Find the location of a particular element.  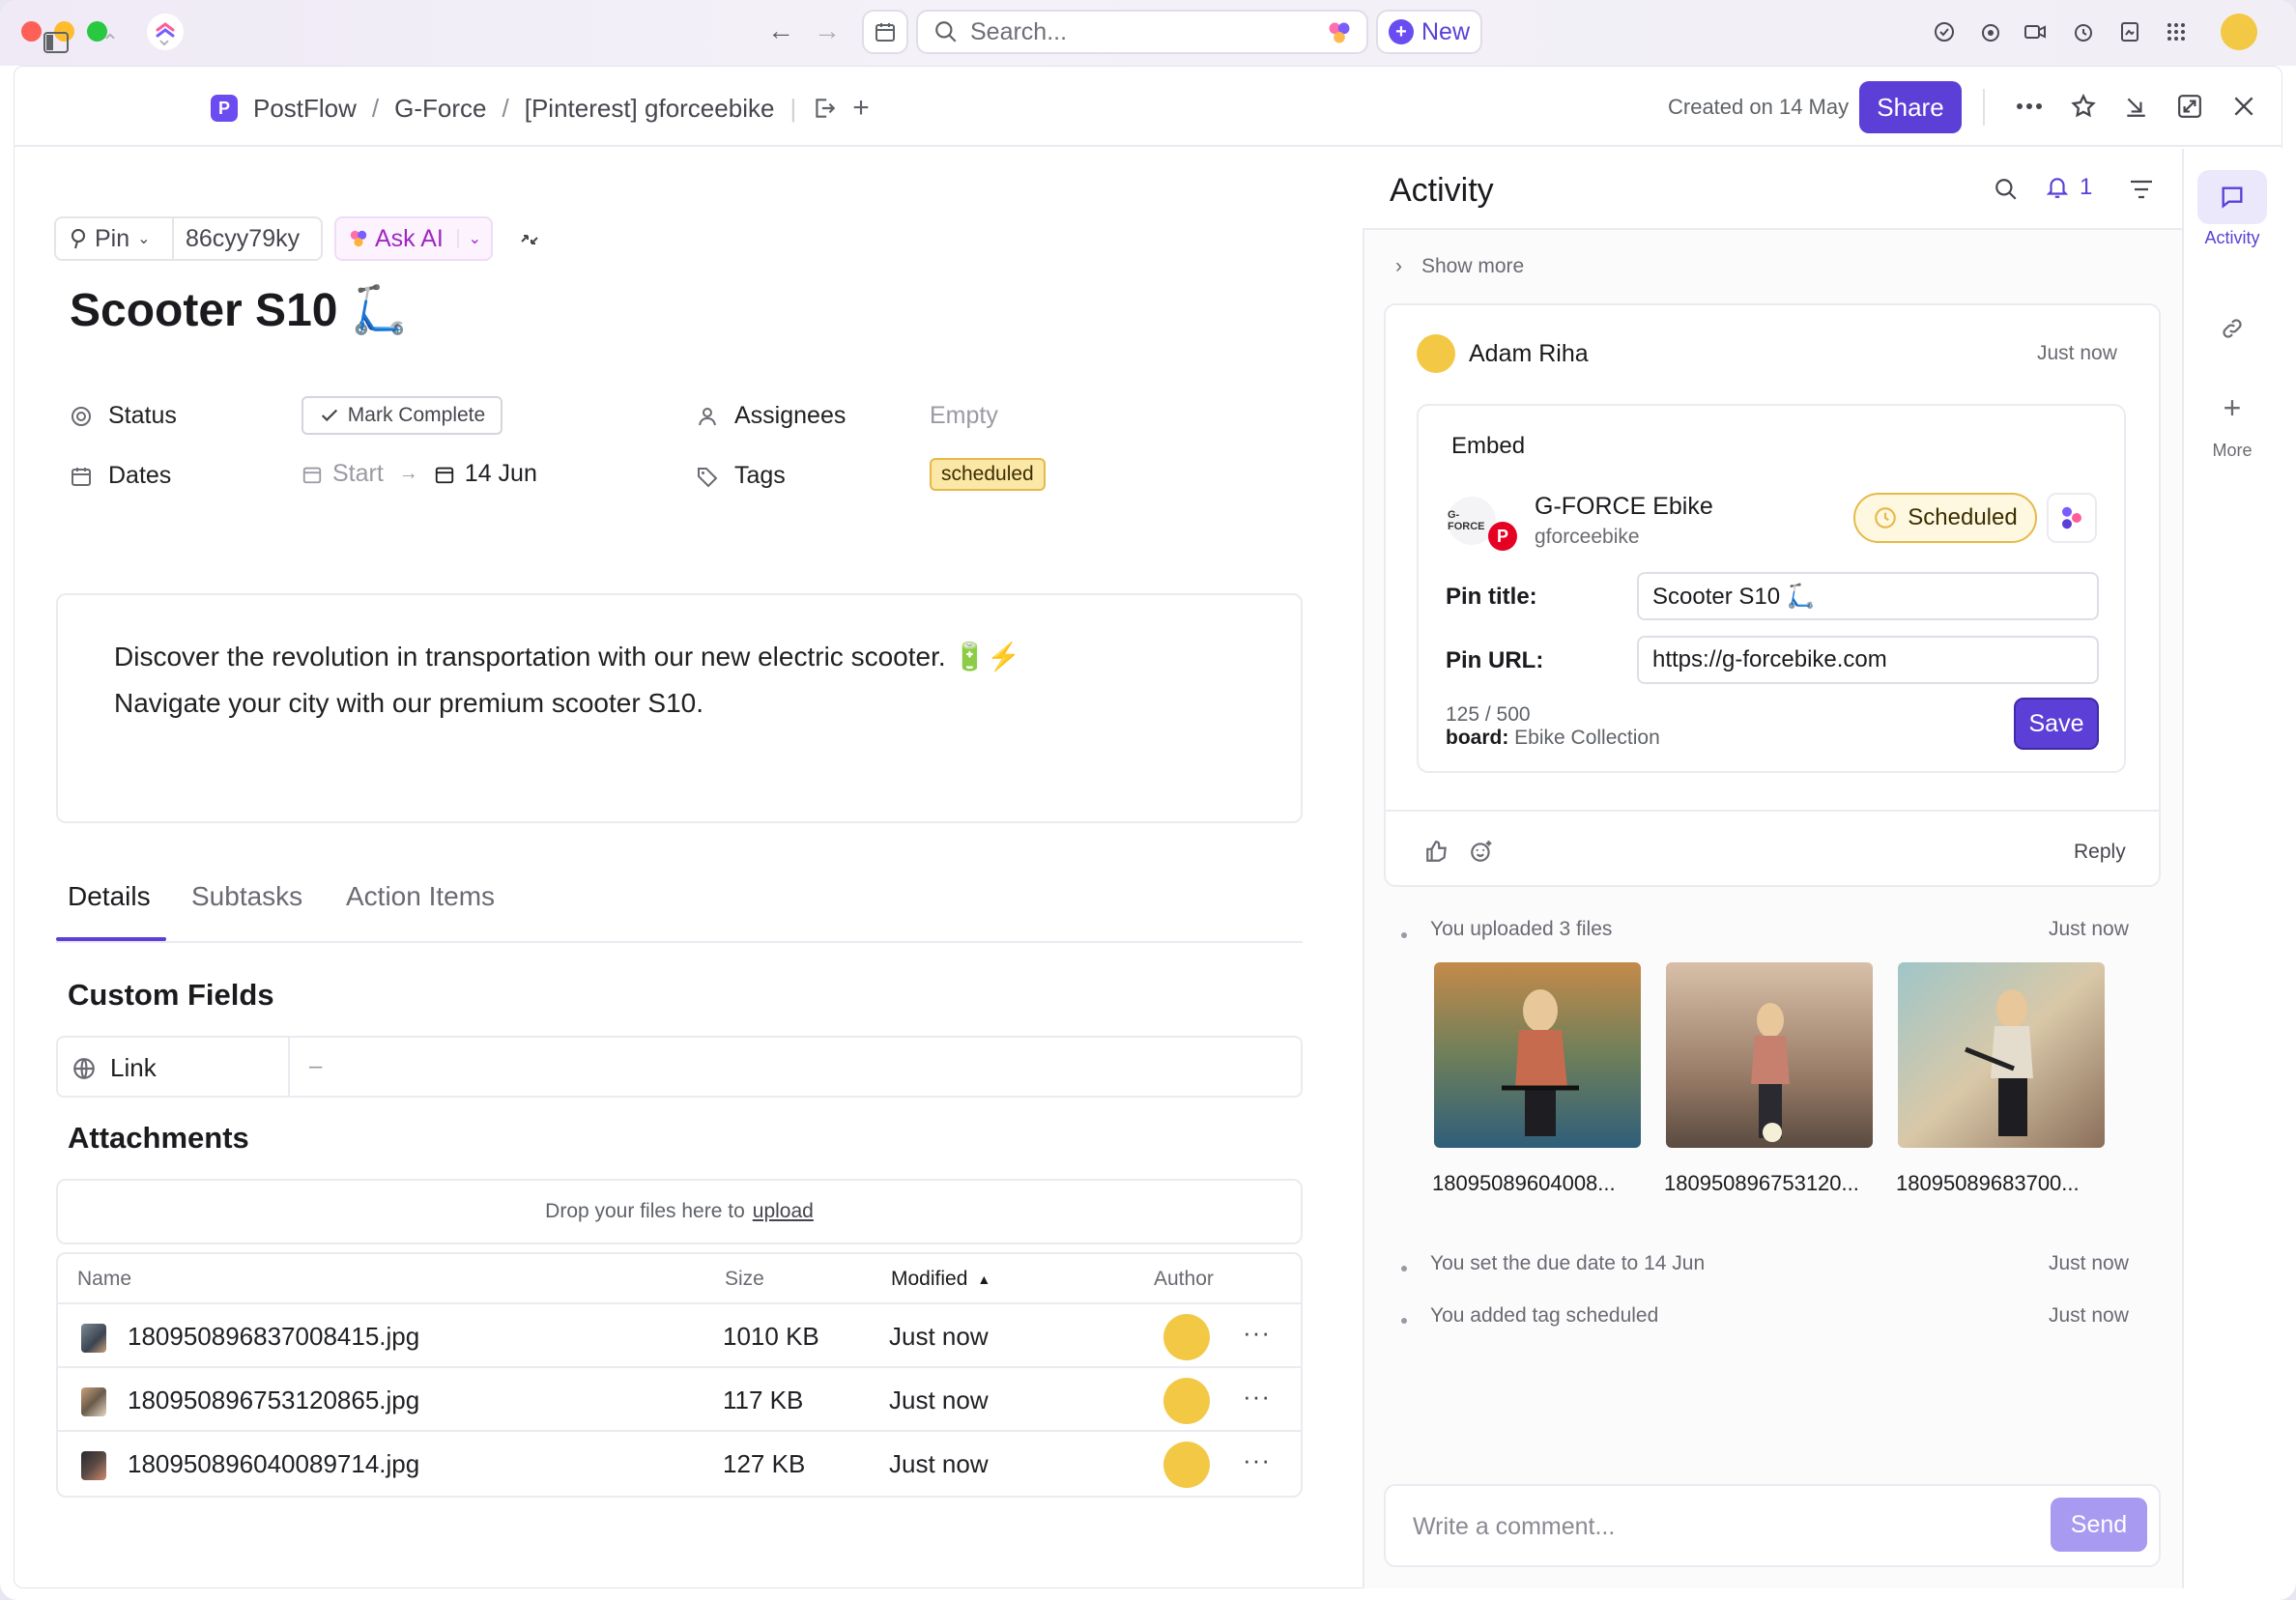

person-icon is located at coordinates (707, 416).